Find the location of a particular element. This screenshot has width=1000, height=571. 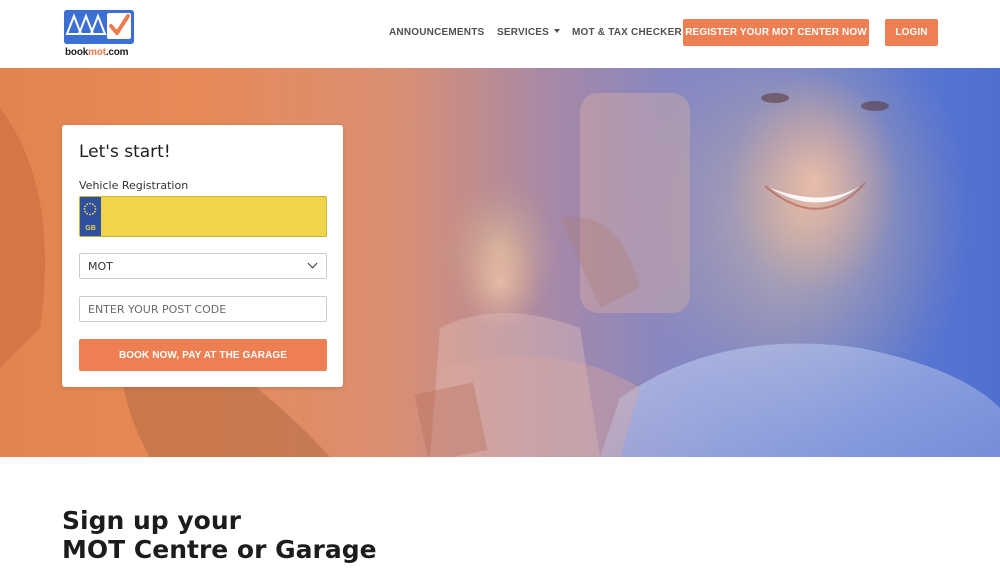

logo-mark-icon is located at coordinates (99, 27).